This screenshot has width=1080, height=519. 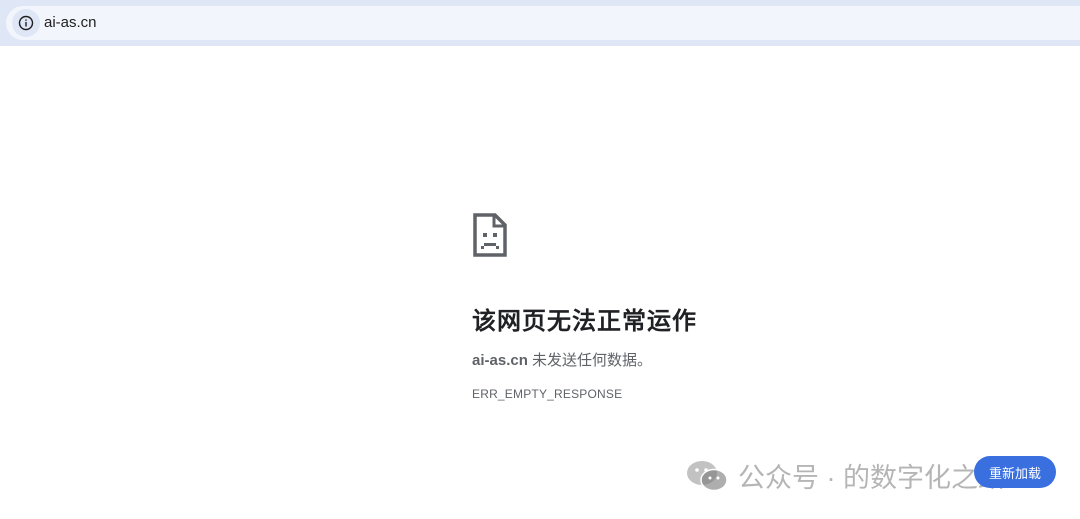 What do you see at coordinates (500, 360) in the screenshot?
I see `error-host: ai-as.cn` at bounding box center [500, 360].